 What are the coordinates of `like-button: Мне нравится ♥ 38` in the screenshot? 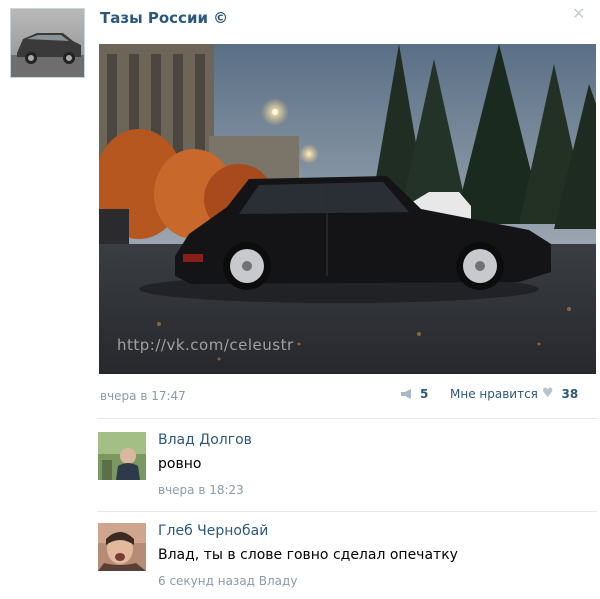 It's located at (514, 394).